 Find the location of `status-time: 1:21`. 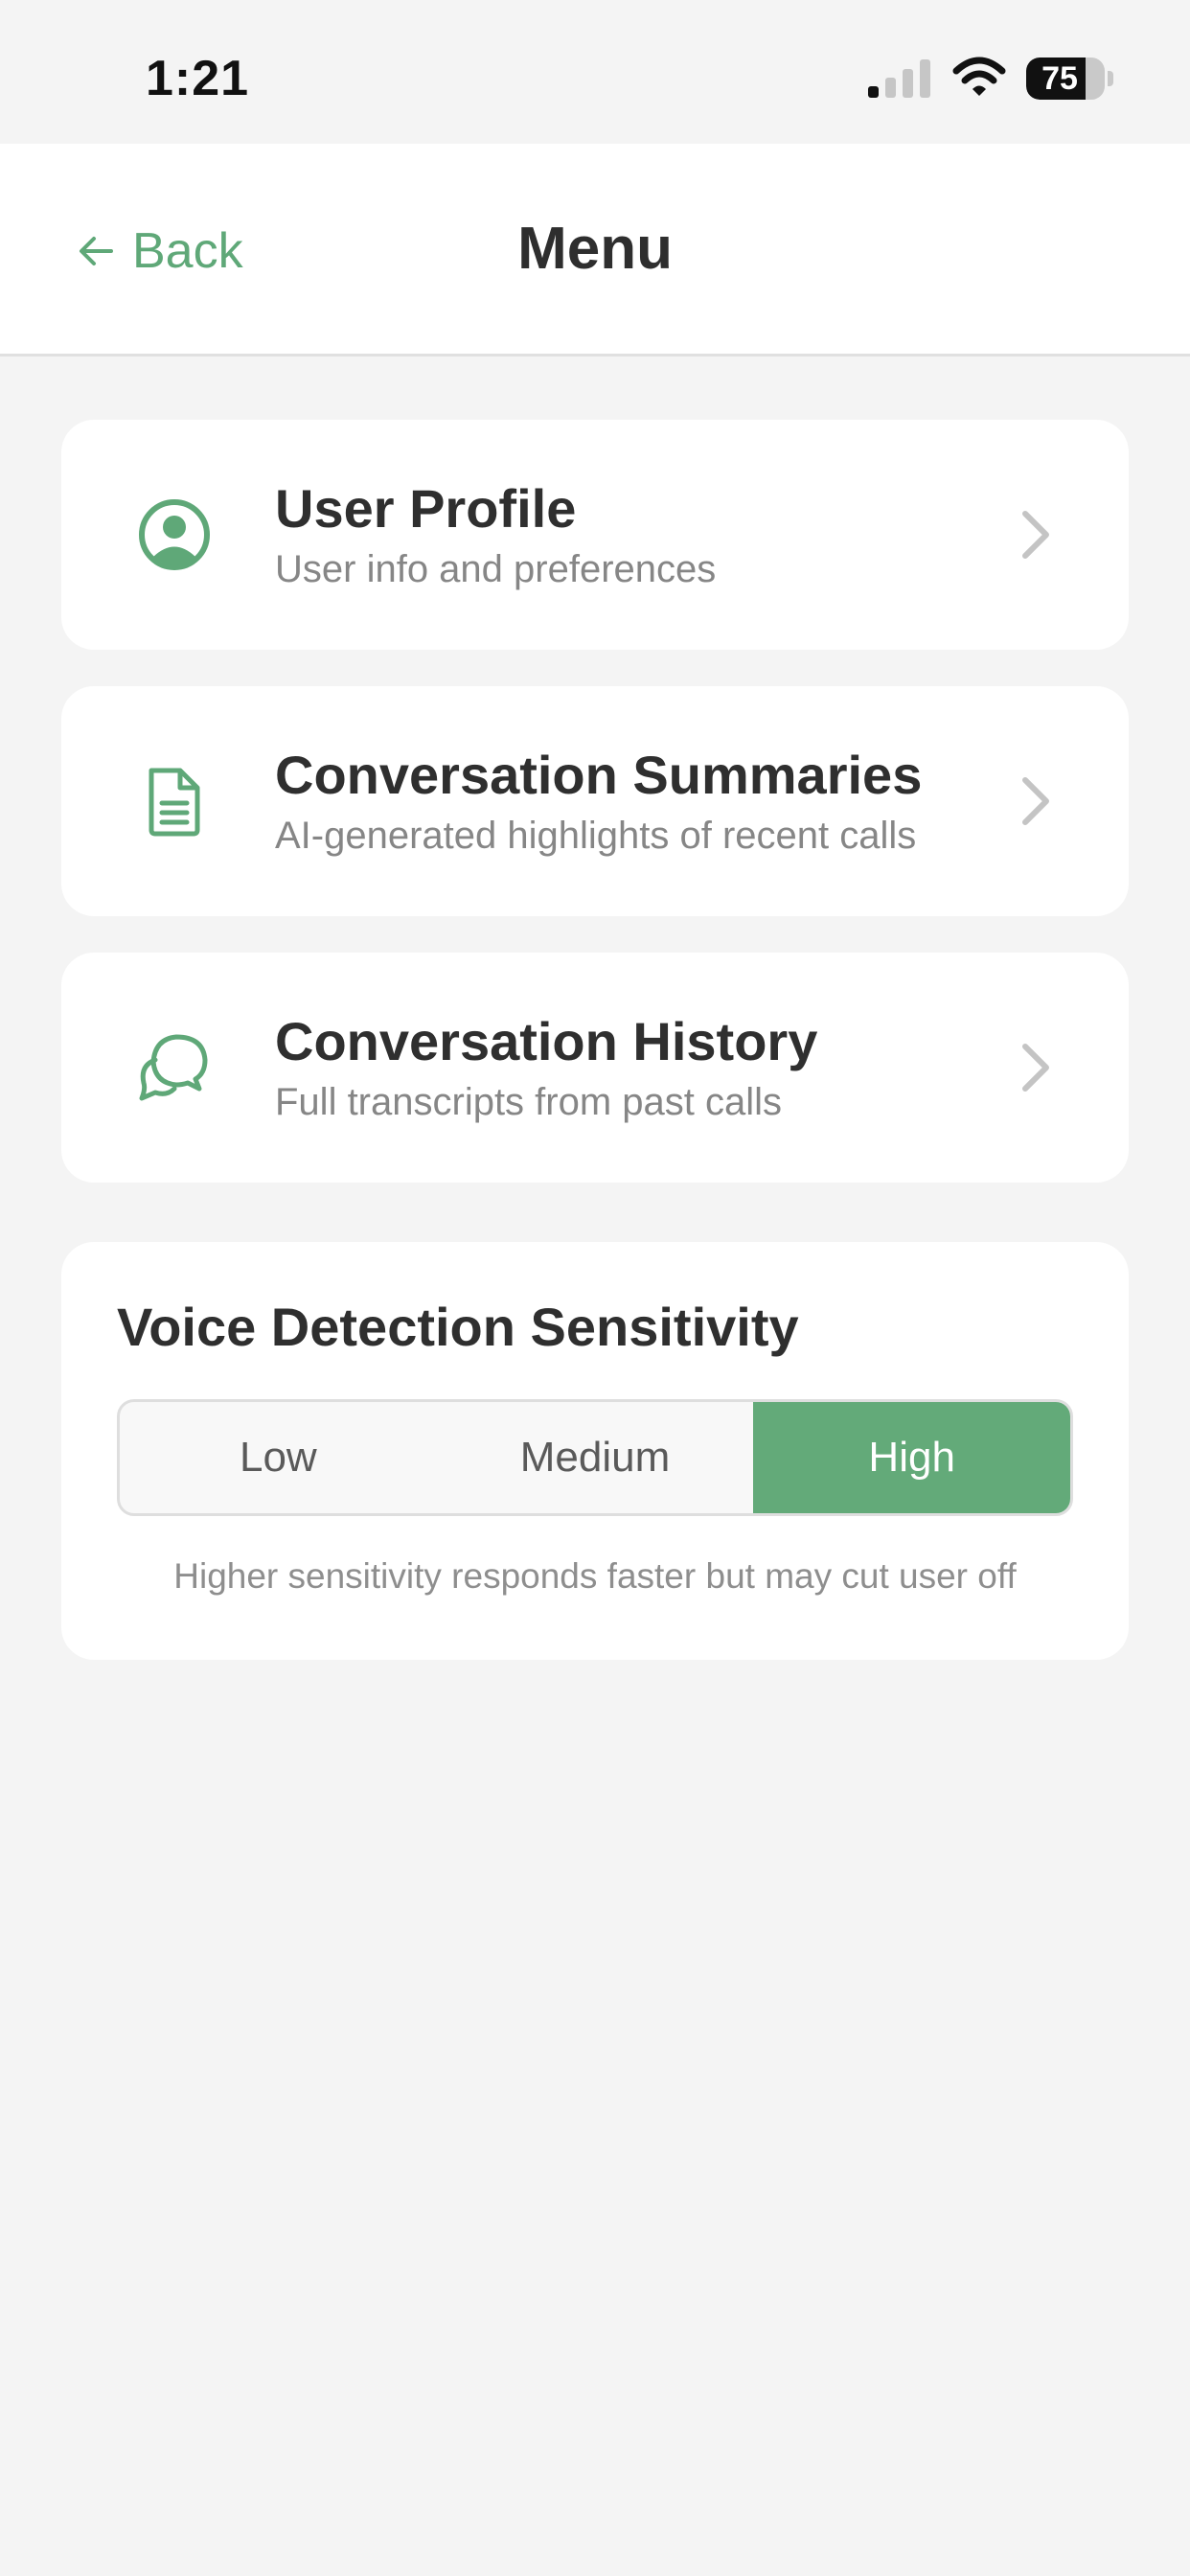

status-time: 1:21 is located at coordinates (198, 78).